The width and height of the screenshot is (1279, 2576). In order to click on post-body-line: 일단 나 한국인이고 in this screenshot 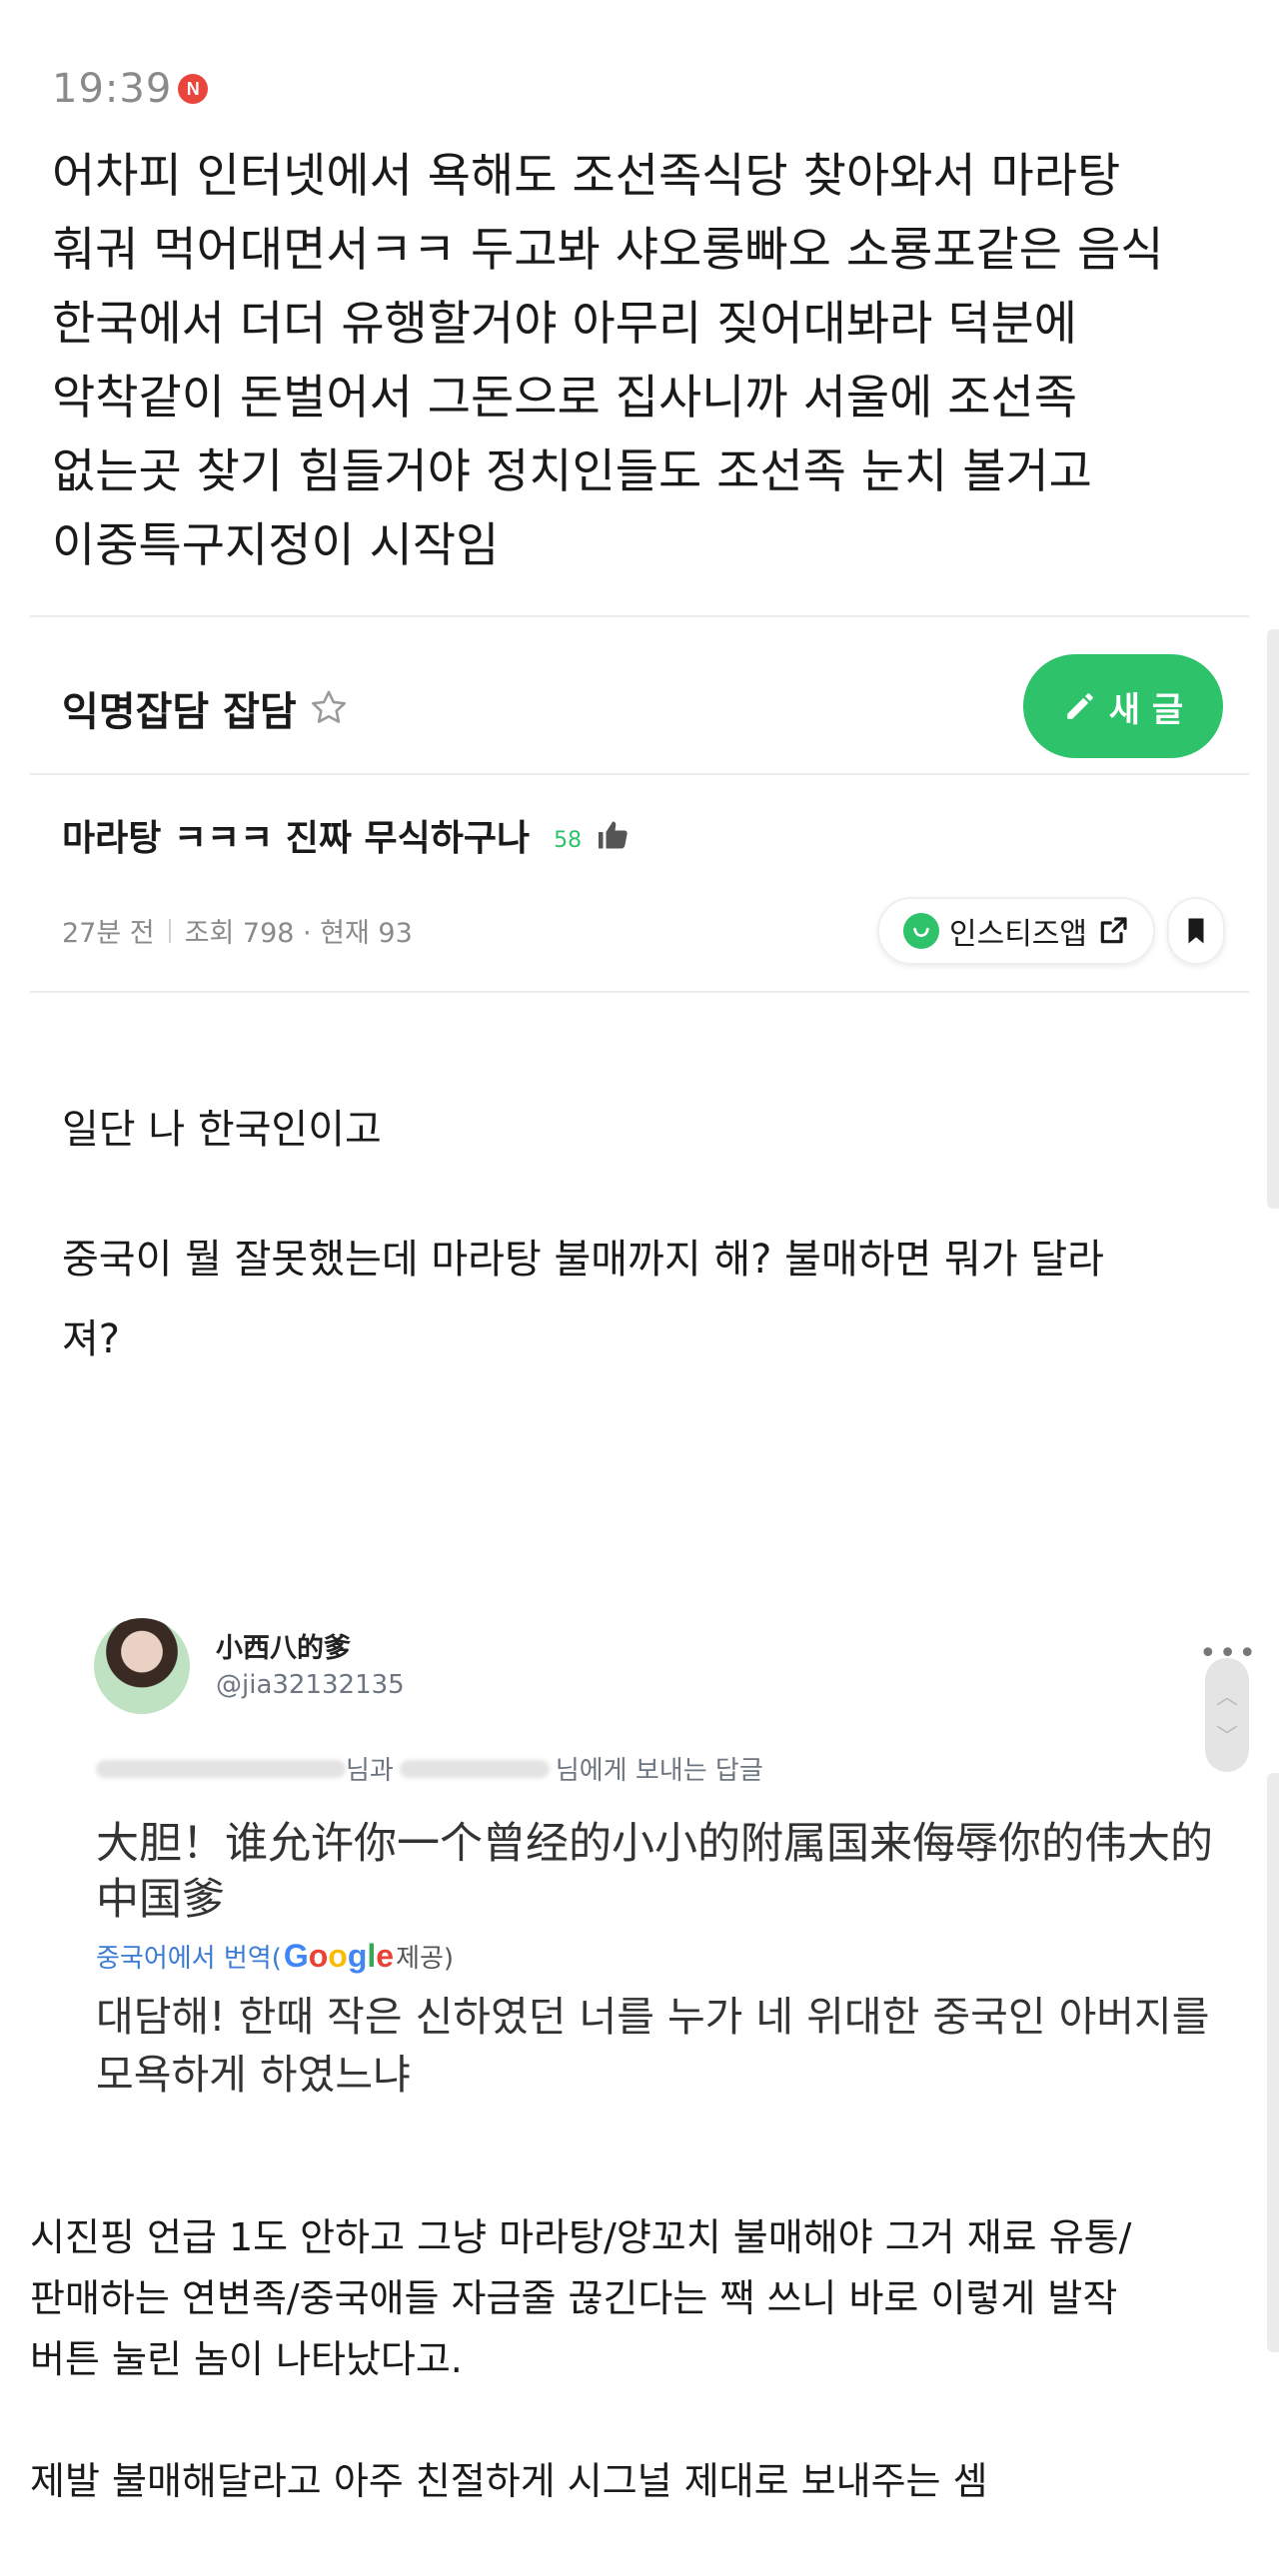, I will do `click(222, 1130)`.